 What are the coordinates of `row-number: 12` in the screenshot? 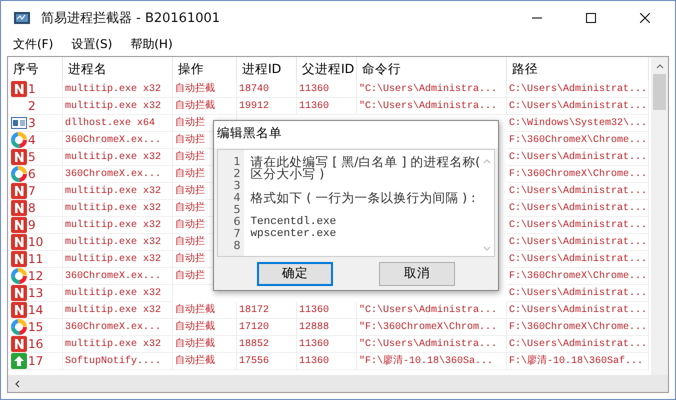 It's located at (36, 276).